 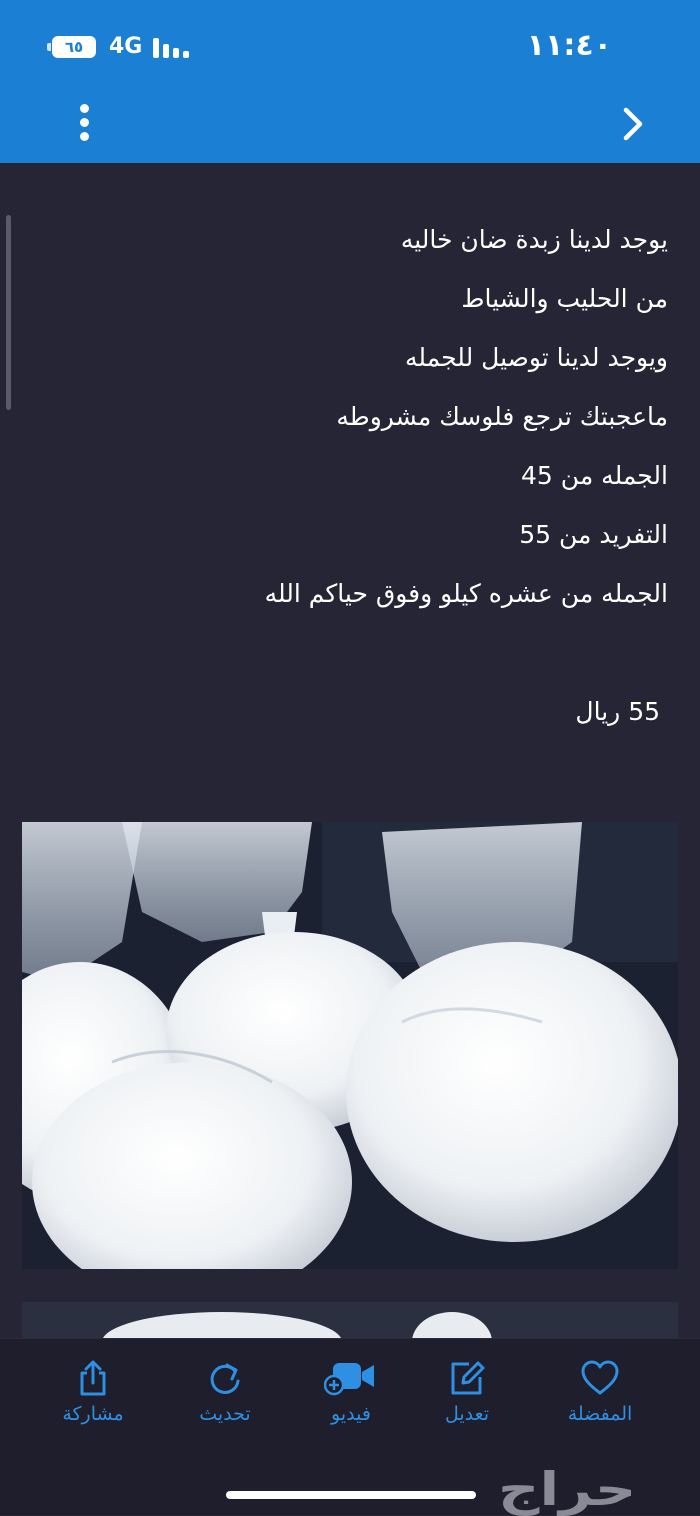 What do you see at coordinates (466, 593) in the screenshot?
I see `description-line: الجمله من عشره كيلو وفوق حياكم الله` at bounding box center [466, 593].